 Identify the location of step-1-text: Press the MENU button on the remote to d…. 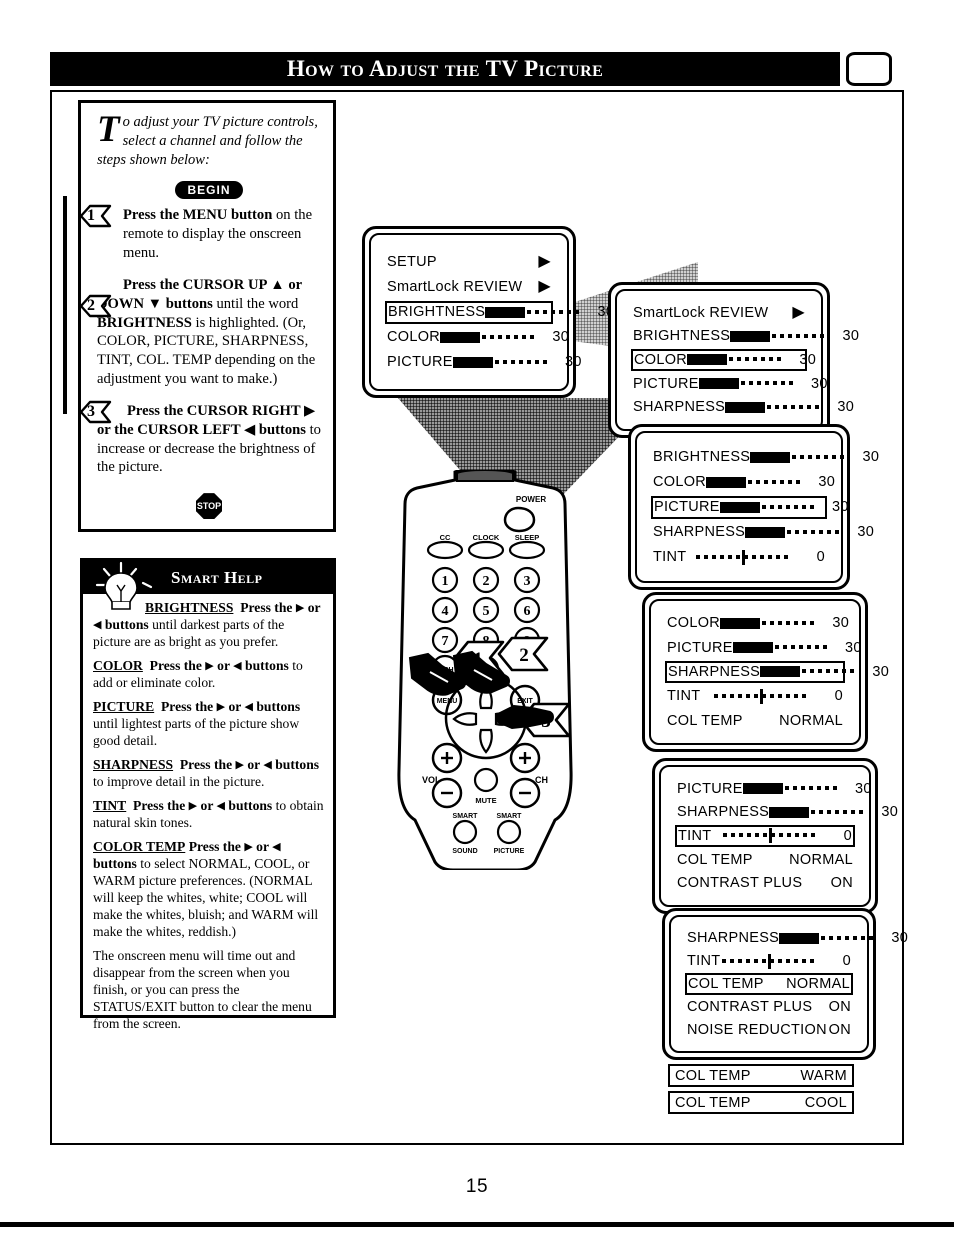
(218, 234).